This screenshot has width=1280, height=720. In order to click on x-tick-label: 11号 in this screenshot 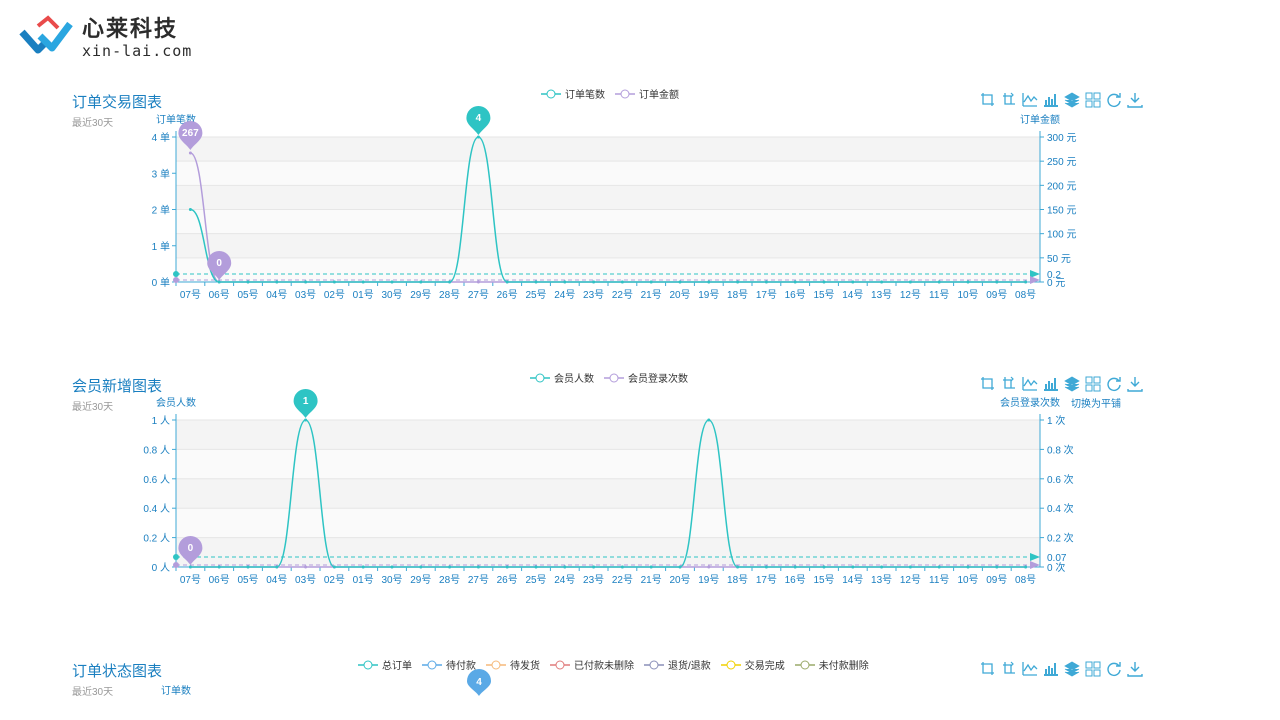, I will do `click(939, 295)`.